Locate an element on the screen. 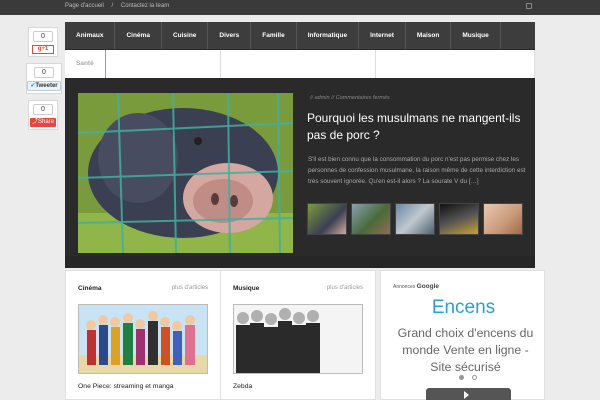  nav-item-divers: Divers is located at coordinates (230, 35).